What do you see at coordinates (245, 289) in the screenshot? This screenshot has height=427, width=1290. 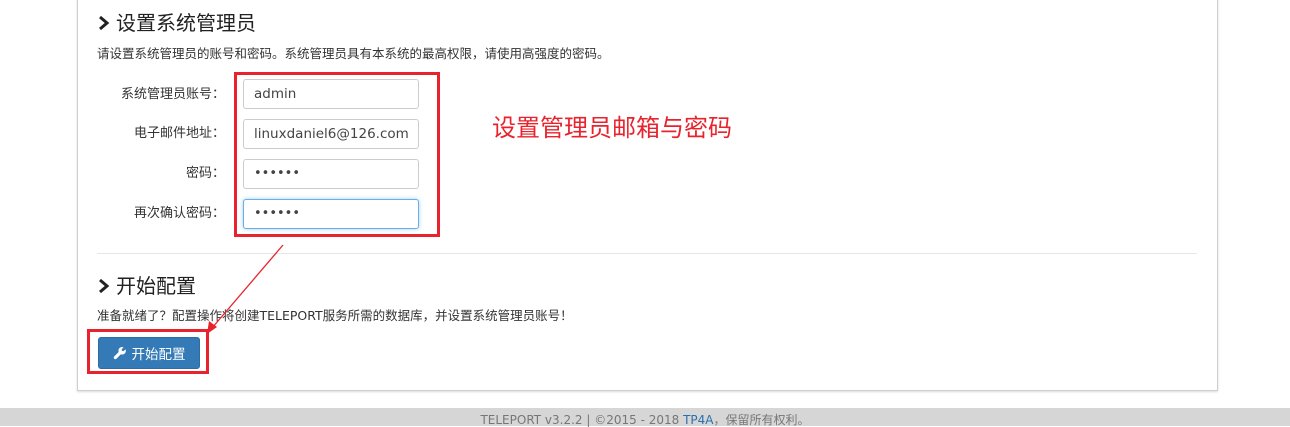 I see `annotation-arrow` at bounding box center [245, 289].